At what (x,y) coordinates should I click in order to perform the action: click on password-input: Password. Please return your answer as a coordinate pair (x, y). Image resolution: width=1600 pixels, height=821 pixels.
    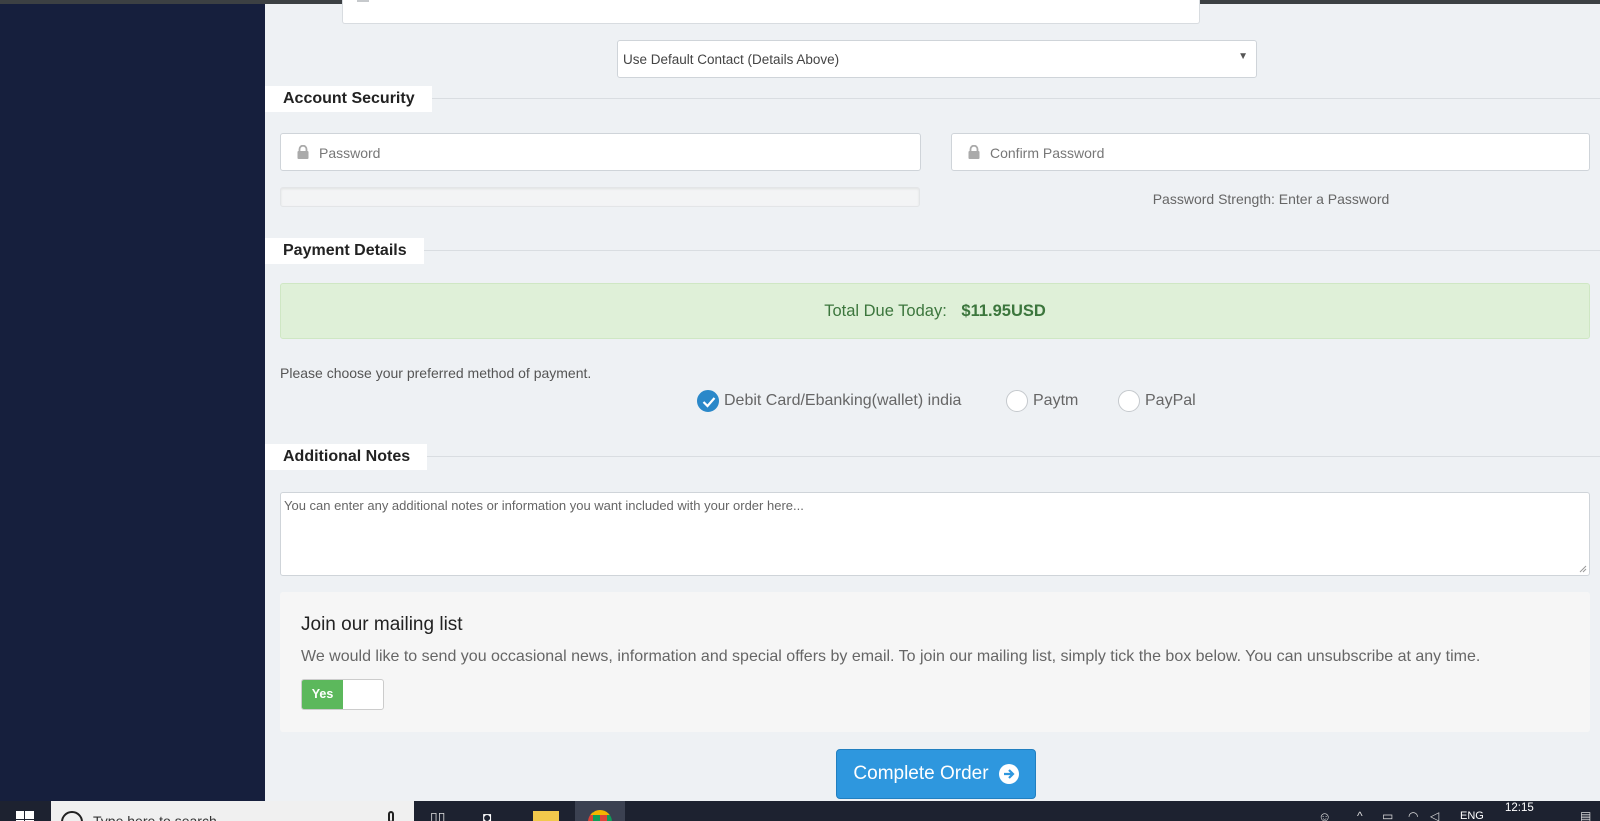
    Looking at the image, I should click on (600, 152).